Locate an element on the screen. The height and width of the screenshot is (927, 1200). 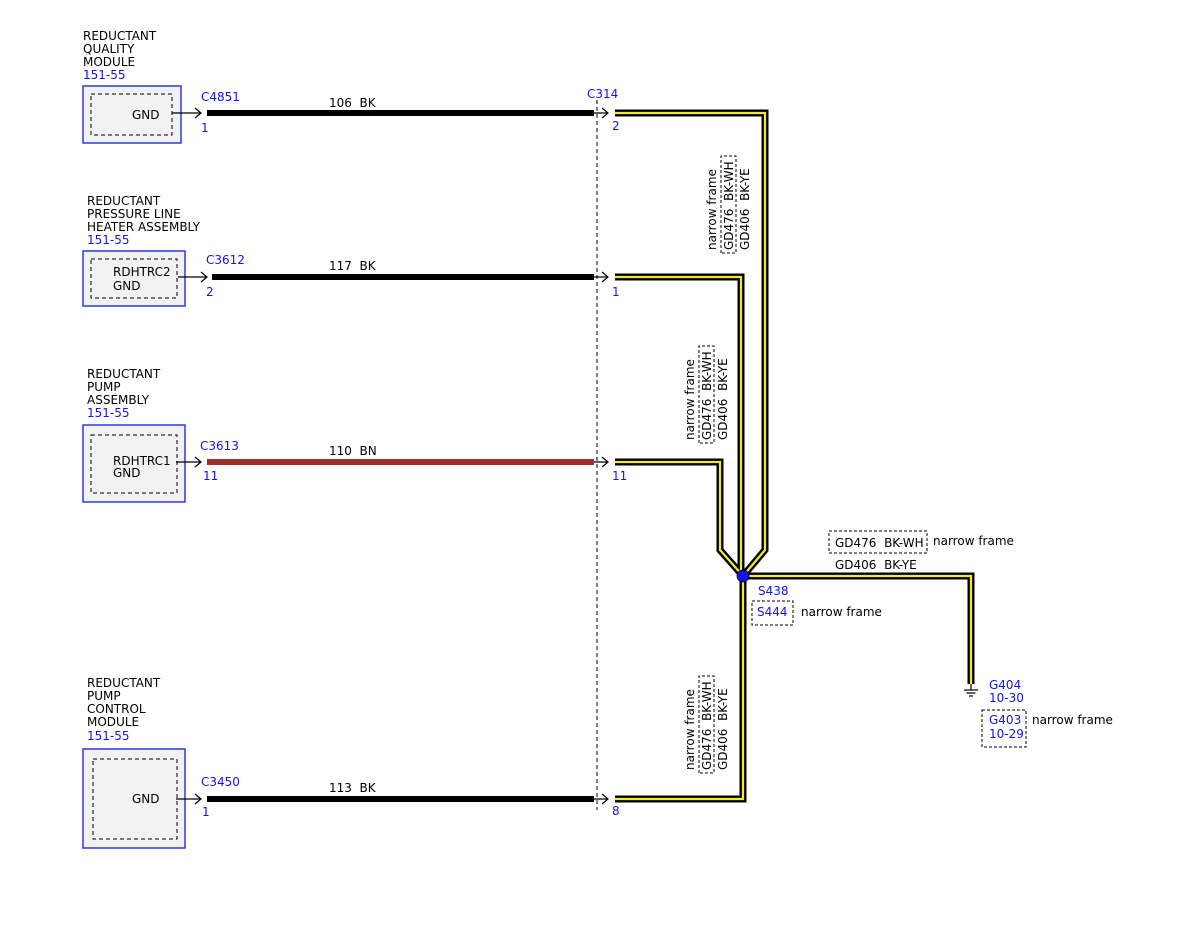
ground-point: G404 10-30 G403 10-29 narrow frame is located at coordinates (1038, 713).